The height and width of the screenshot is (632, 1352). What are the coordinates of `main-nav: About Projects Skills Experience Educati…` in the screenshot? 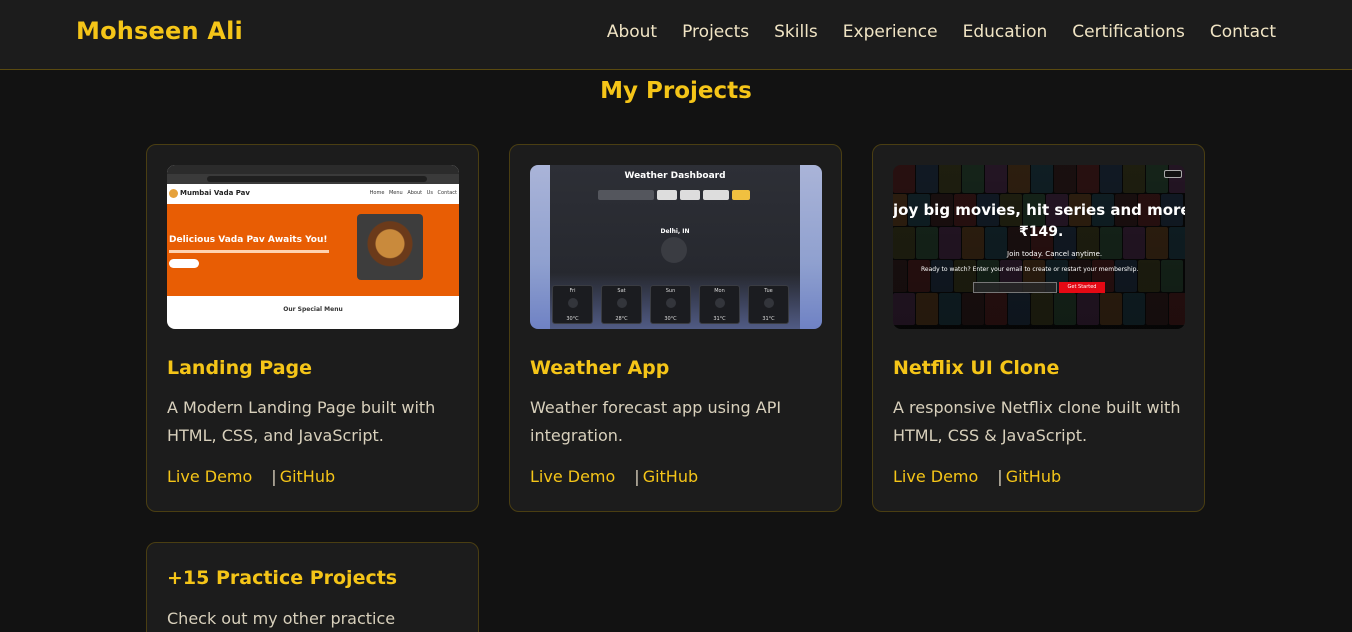 It's located at (941, 32).